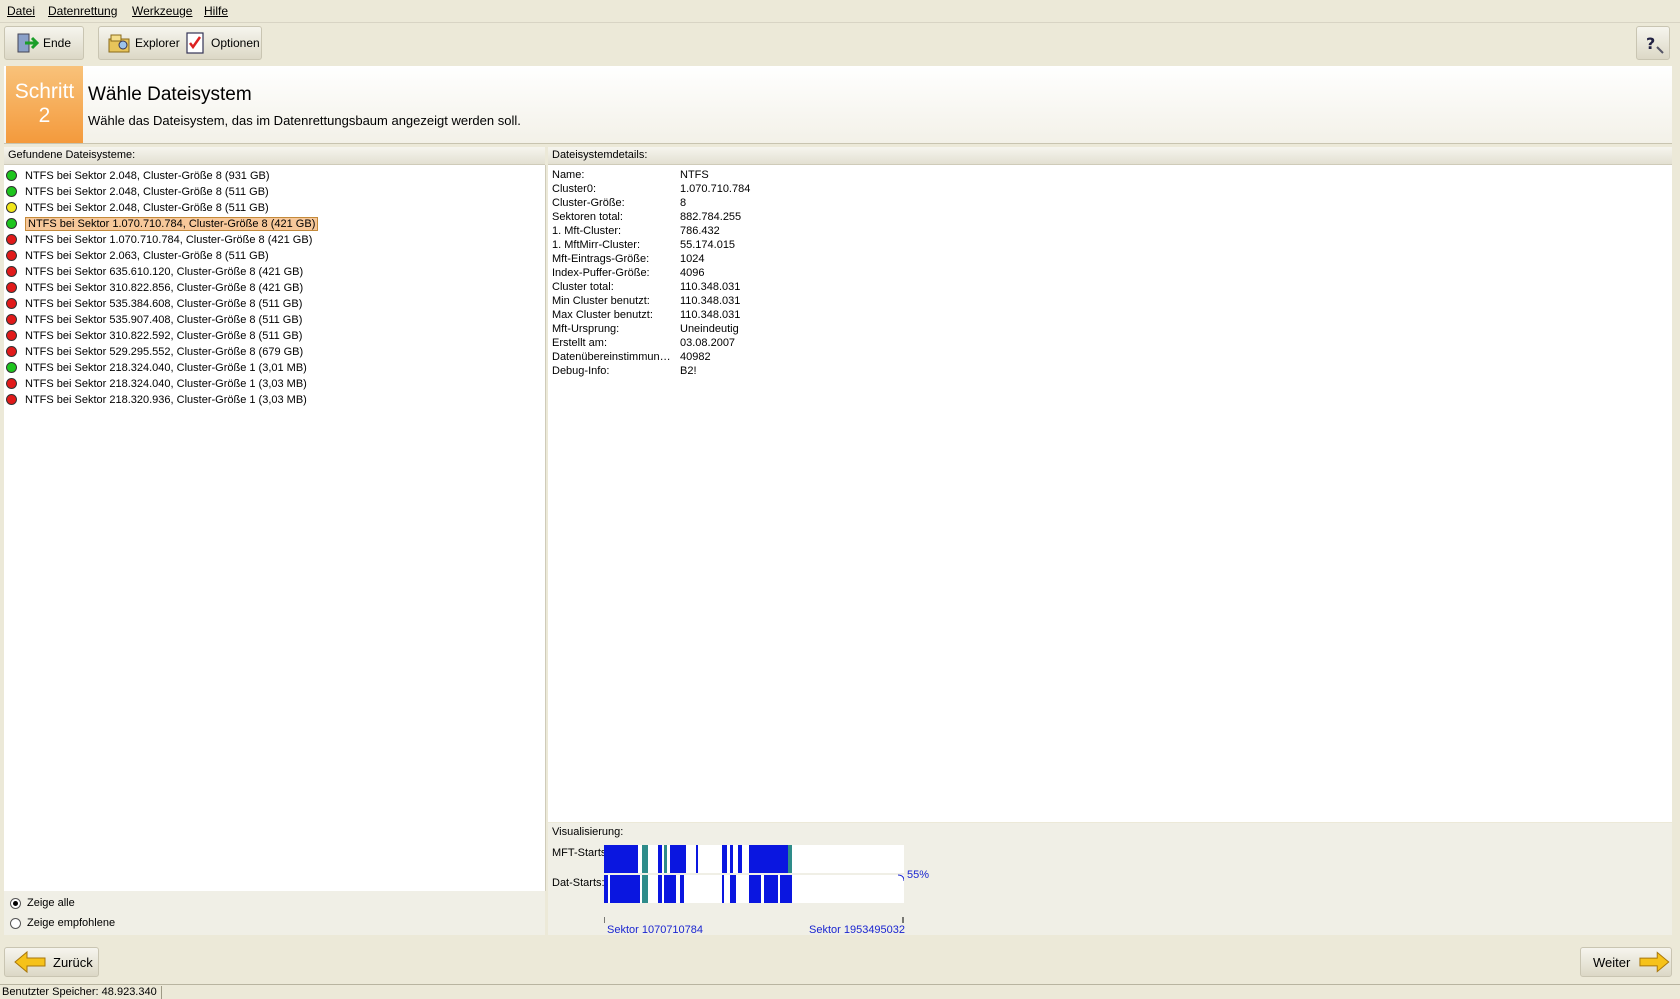 The image size is (1680, 999). What do you see at coordinates (601, 301) in the screenshot?
I see `detail-key: Min Cluster benutzt:` at bounding box center [601, 301].